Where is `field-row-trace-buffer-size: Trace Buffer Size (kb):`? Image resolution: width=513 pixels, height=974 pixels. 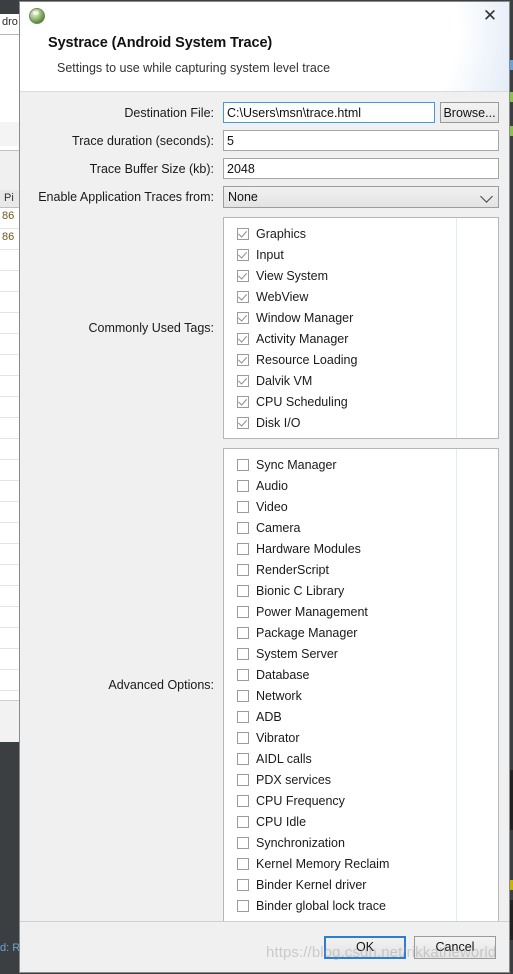 field-row-trace-buffer-size: Trace Buffer Size (kb): is located at coordinates (264, 168).